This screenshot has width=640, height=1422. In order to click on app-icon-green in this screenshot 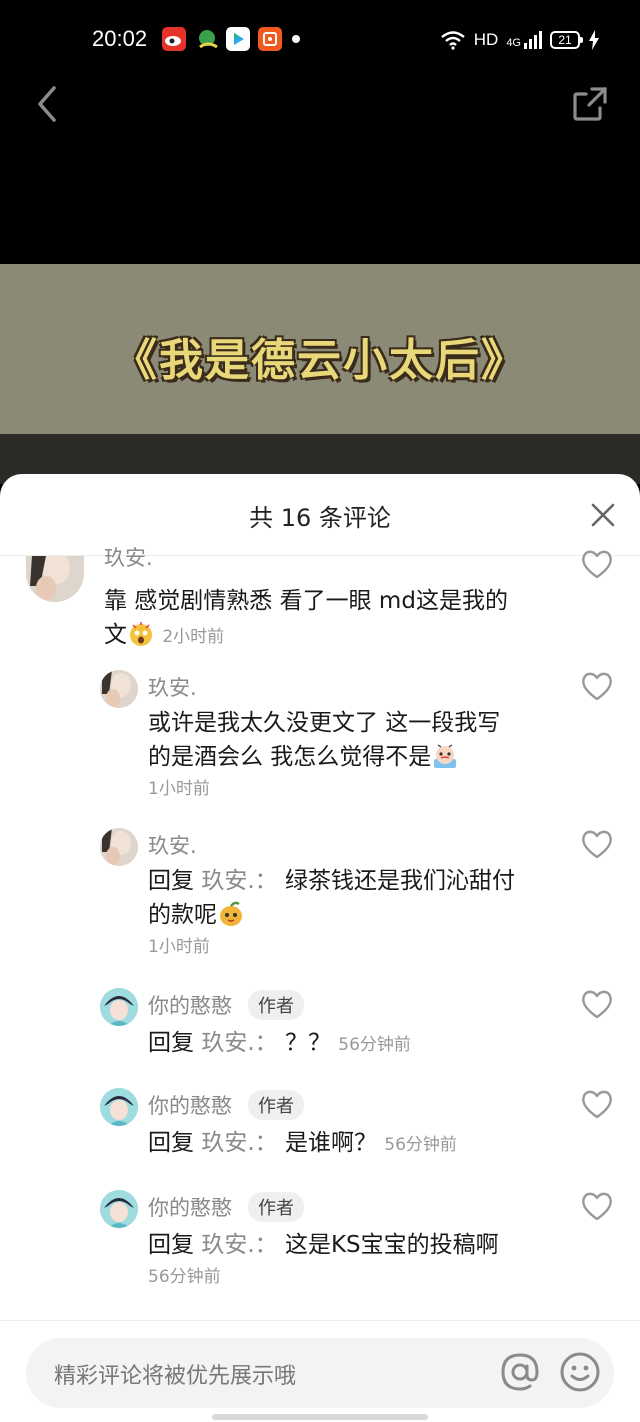, I will do `click(208, 39)`.